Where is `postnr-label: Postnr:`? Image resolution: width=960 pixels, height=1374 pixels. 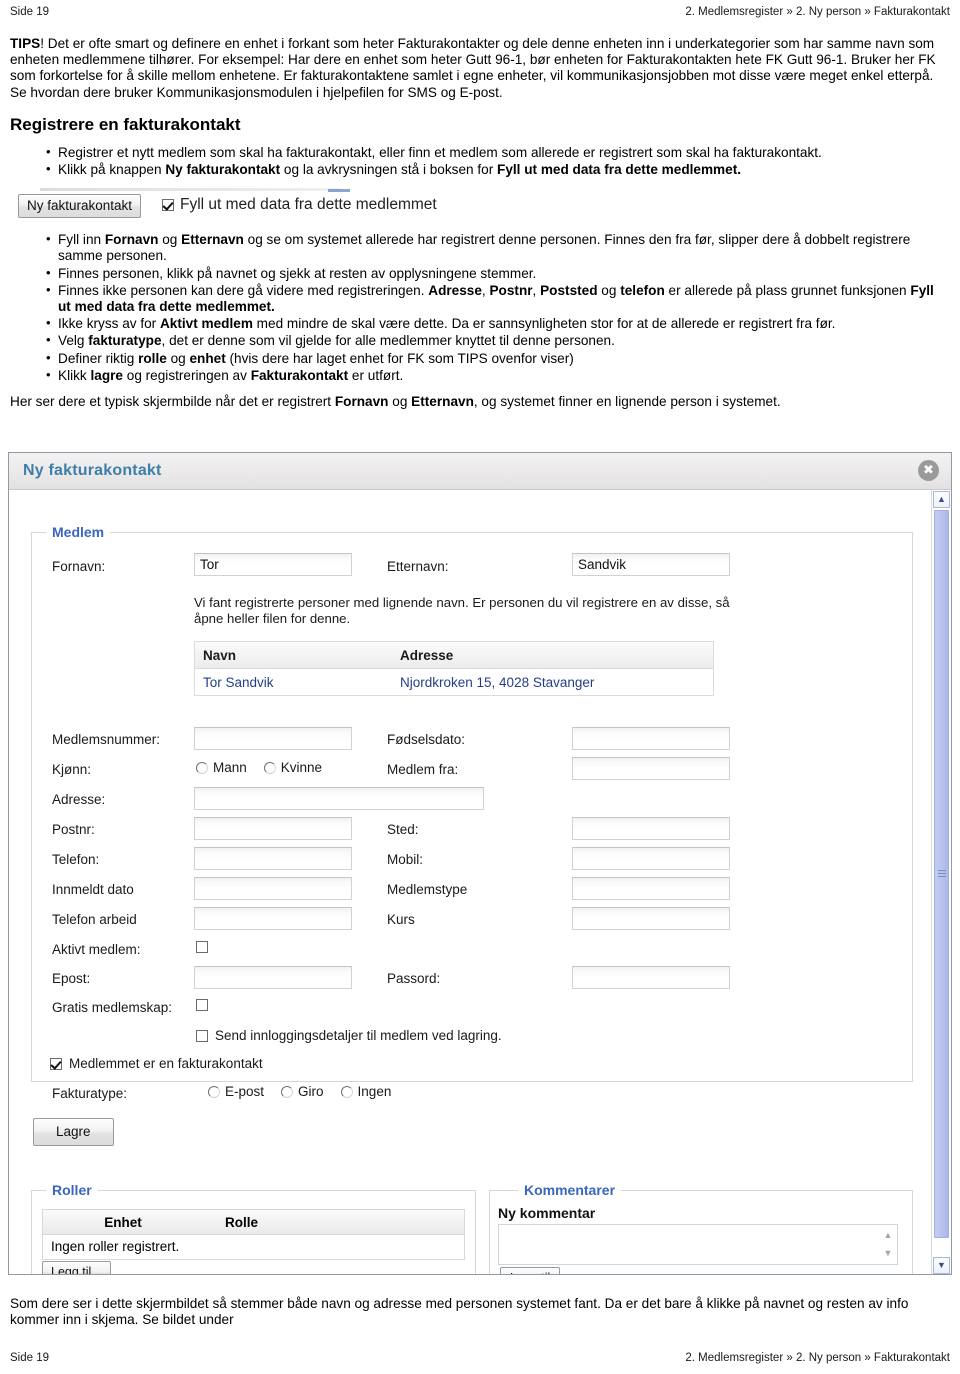 postnr-label: Postnr: is located at coordinates (73, 829).